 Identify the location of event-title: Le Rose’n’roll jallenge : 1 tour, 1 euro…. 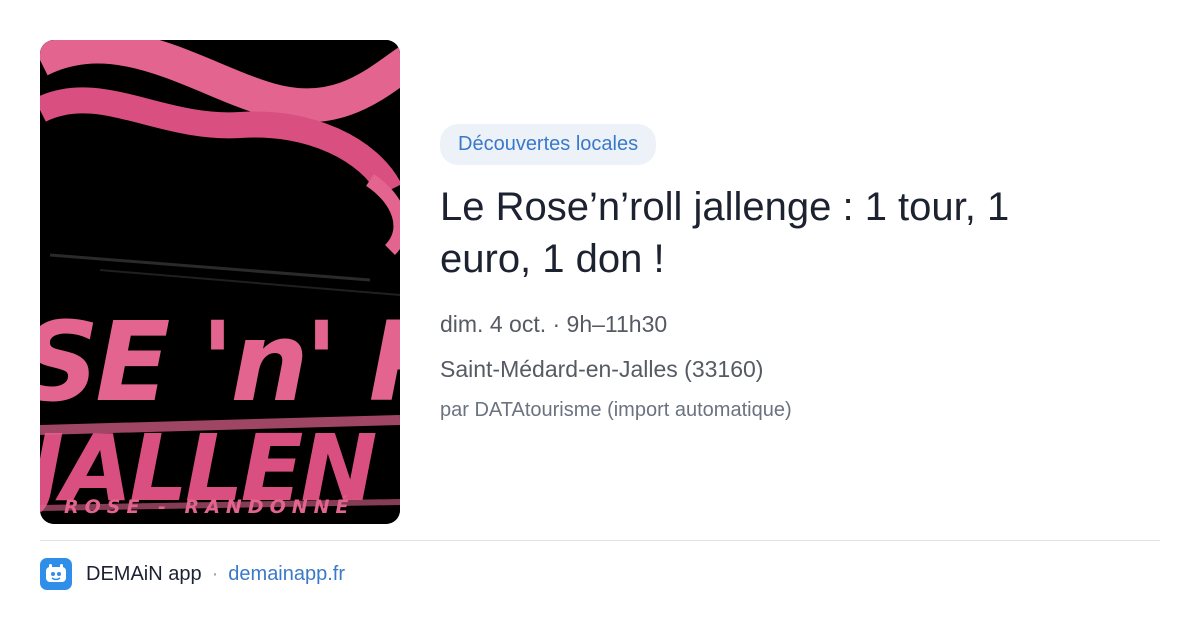
(760, 233).